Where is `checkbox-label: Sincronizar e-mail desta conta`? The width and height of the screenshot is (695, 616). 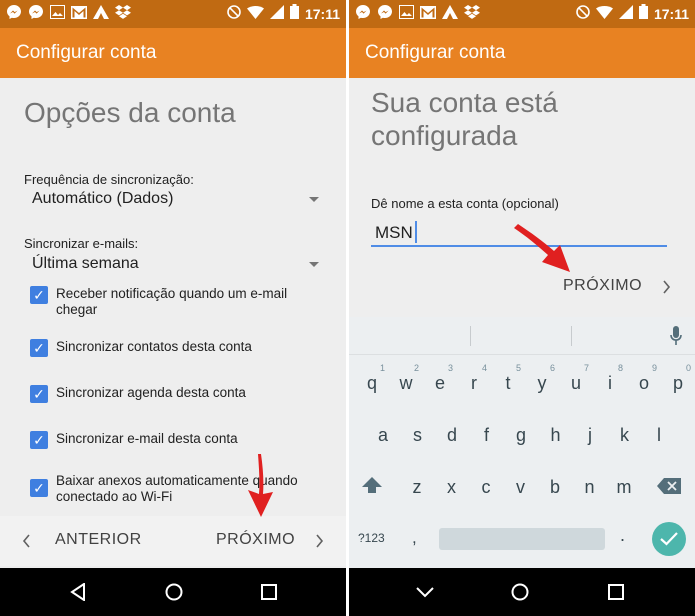
checkbox-label: Sincronizar e-mail desta conta is located at coordinates (147, 438).